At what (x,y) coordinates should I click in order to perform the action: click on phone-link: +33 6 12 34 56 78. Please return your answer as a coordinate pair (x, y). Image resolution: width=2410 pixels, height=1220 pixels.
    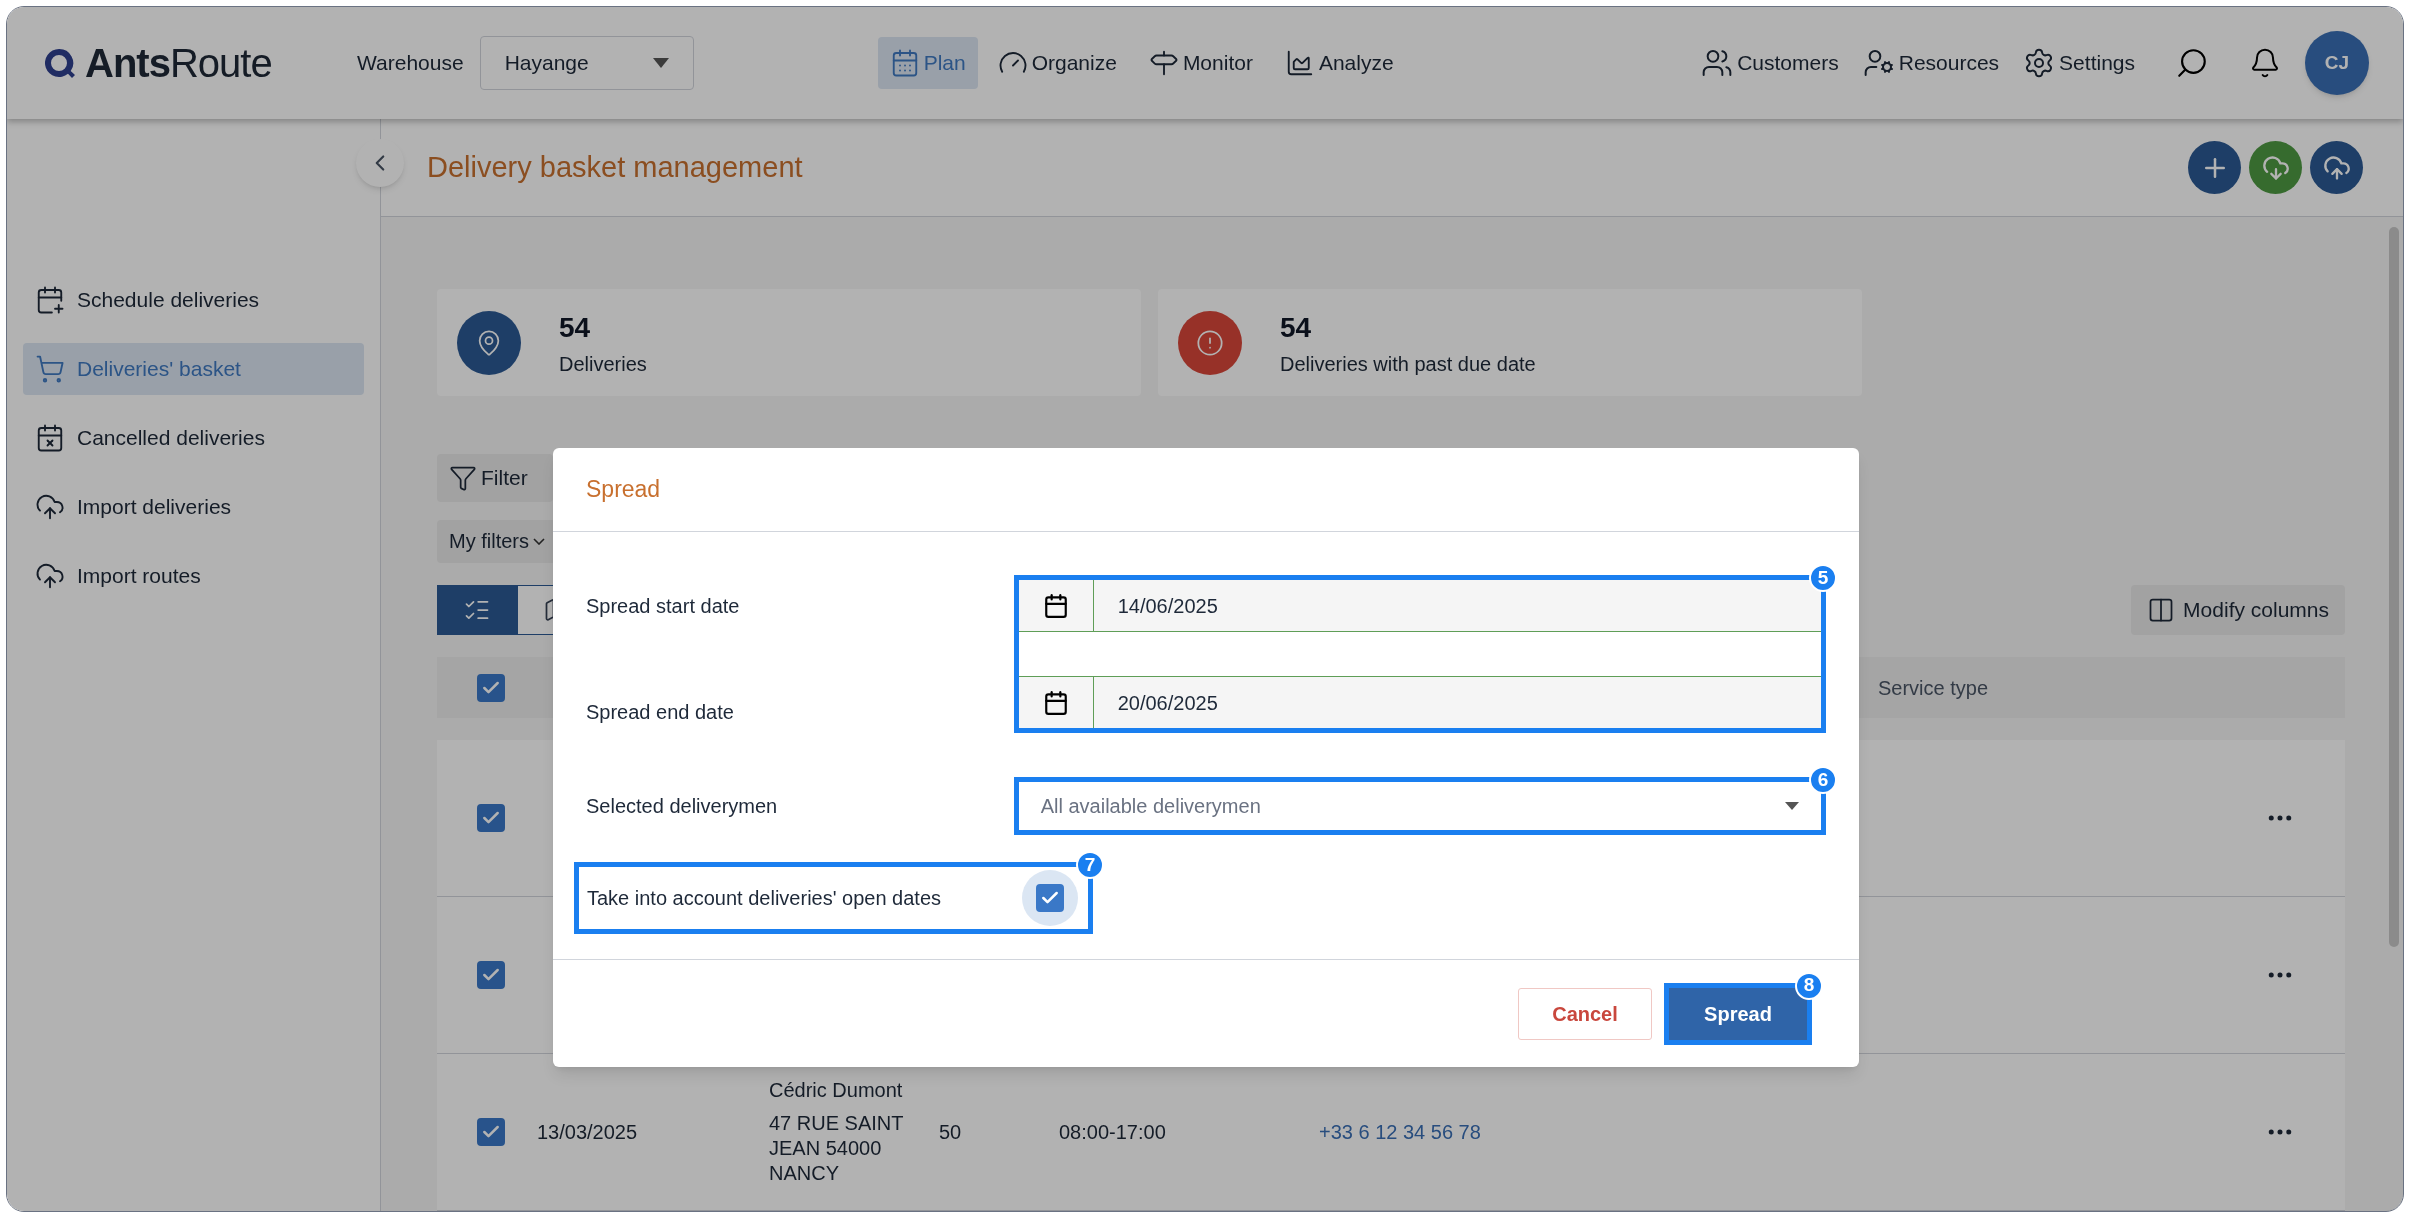
    Looking at the image, I should click on (1400, 1132).